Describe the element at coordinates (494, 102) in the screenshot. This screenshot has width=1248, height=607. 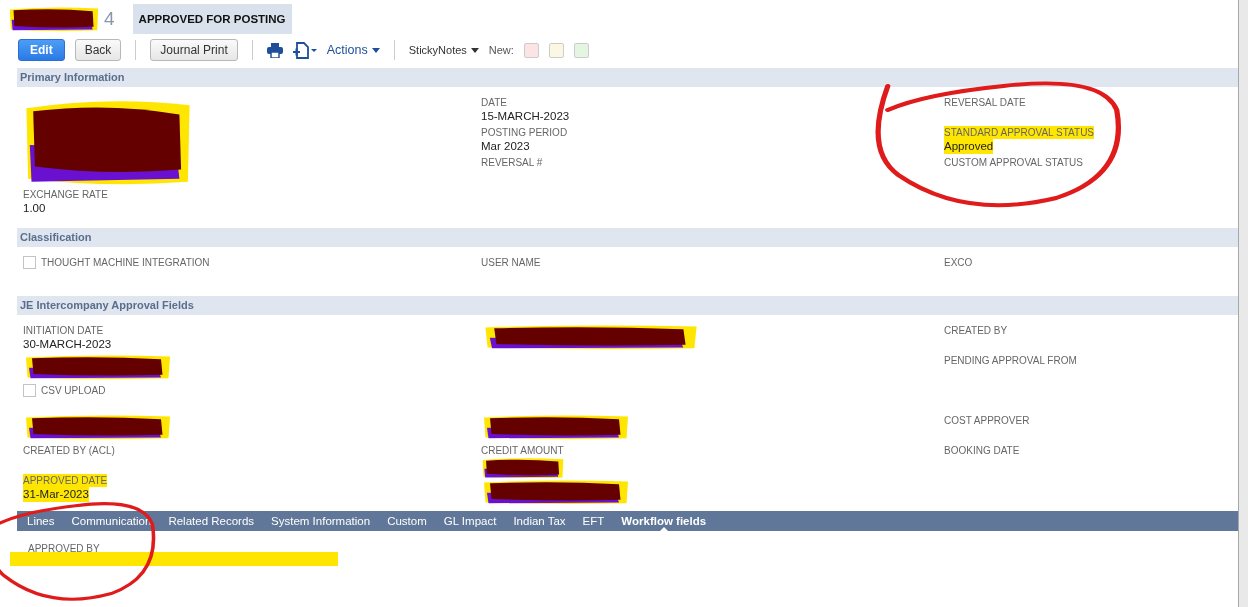
I see `field-label: DATE` at that location.